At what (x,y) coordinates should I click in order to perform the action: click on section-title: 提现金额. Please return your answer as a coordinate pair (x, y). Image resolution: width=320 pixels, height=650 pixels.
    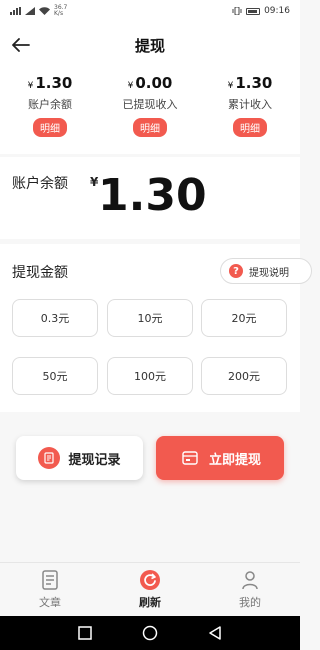
    Looking at the image, I should click on (40, 273).